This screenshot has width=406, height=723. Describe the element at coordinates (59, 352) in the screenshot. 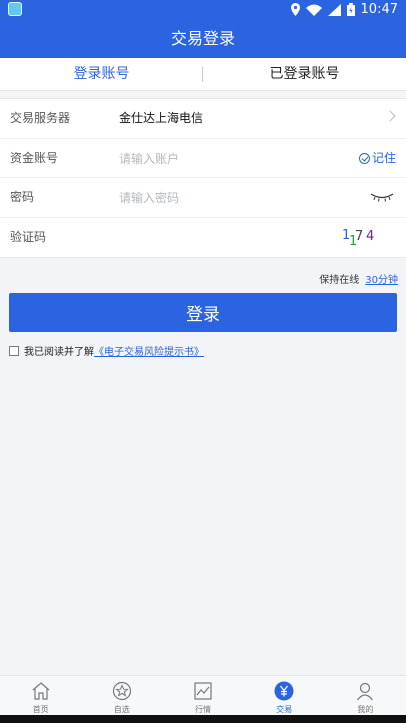

I see `agreement-text: 我已阅读并了解` at that location.